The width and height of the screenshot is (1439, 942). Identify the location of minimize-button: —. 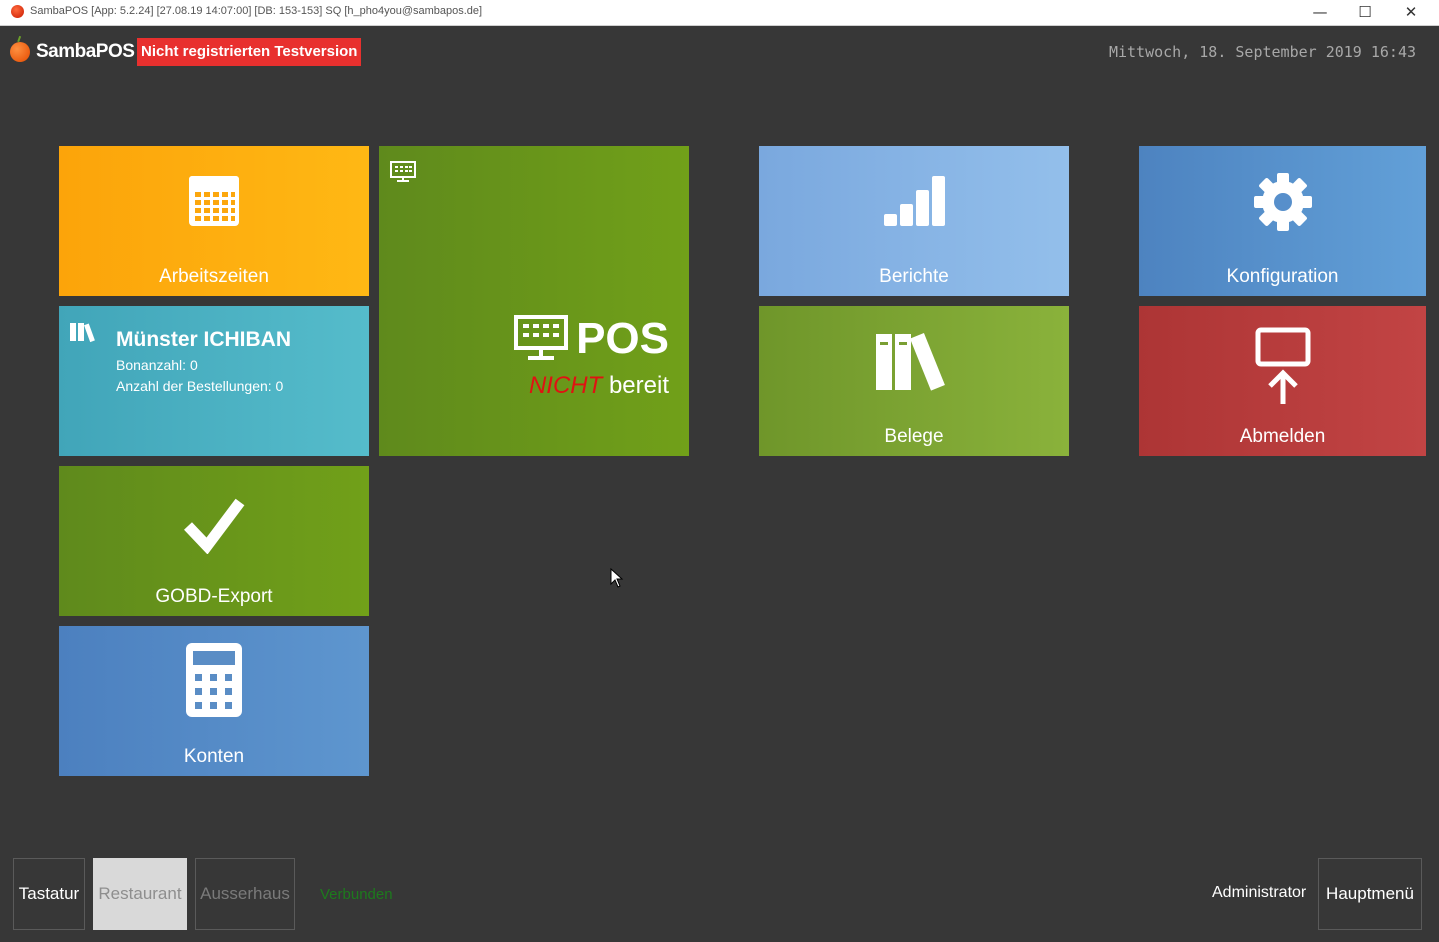
(1320, 12).